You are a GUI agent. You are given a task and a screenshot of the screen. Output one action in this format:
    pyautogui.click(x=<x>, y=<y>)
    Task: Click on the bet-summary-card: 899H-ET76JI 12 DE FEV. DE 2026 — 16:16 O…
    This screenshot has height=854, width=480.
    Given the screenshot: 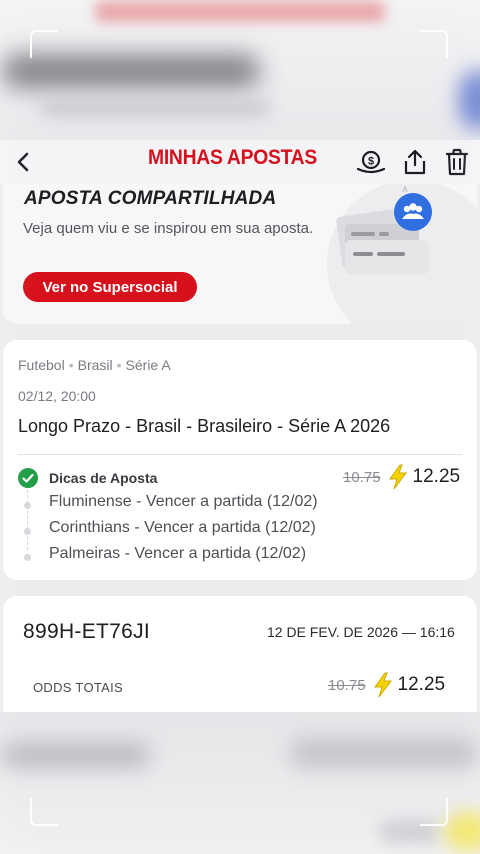 What is the action you would take?
    pyautogui.click(x=240, y=656)
    